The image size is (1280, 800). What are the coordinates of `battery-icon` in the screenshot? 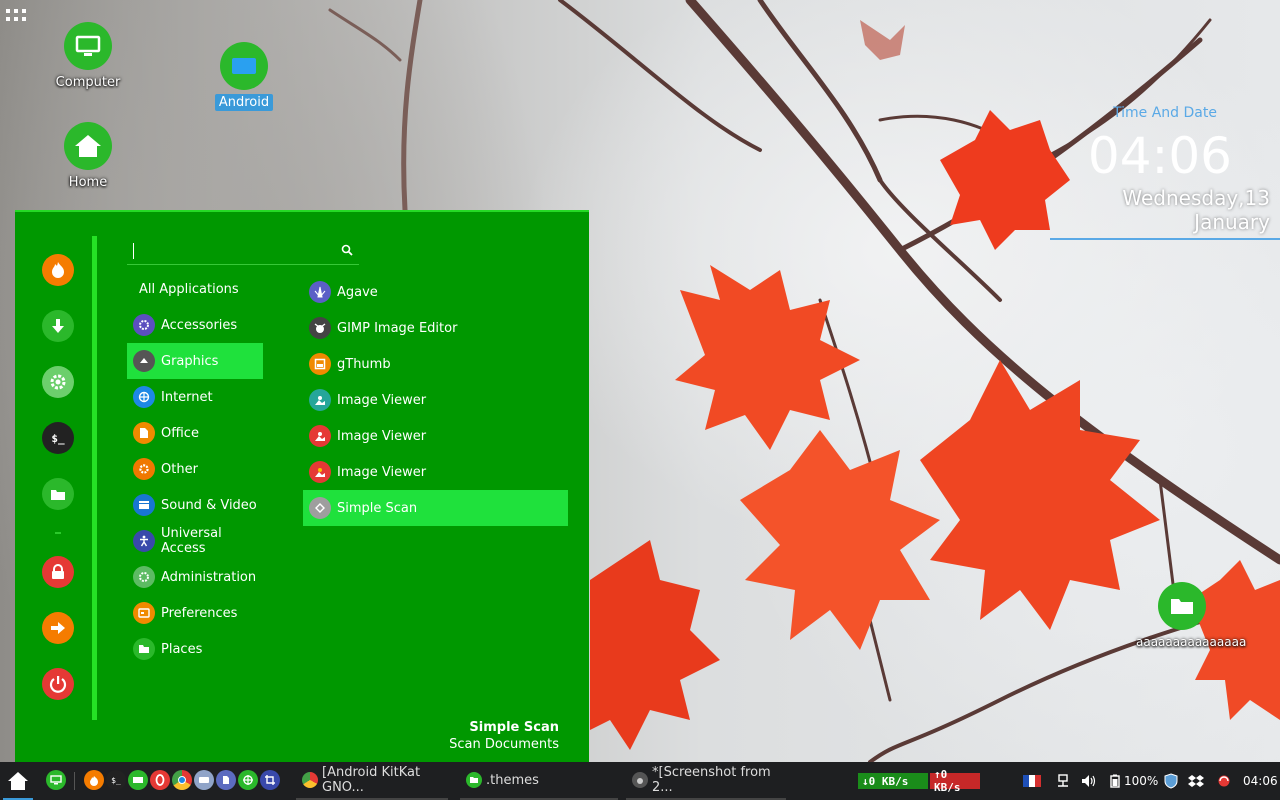 It's located at (1115, 781).